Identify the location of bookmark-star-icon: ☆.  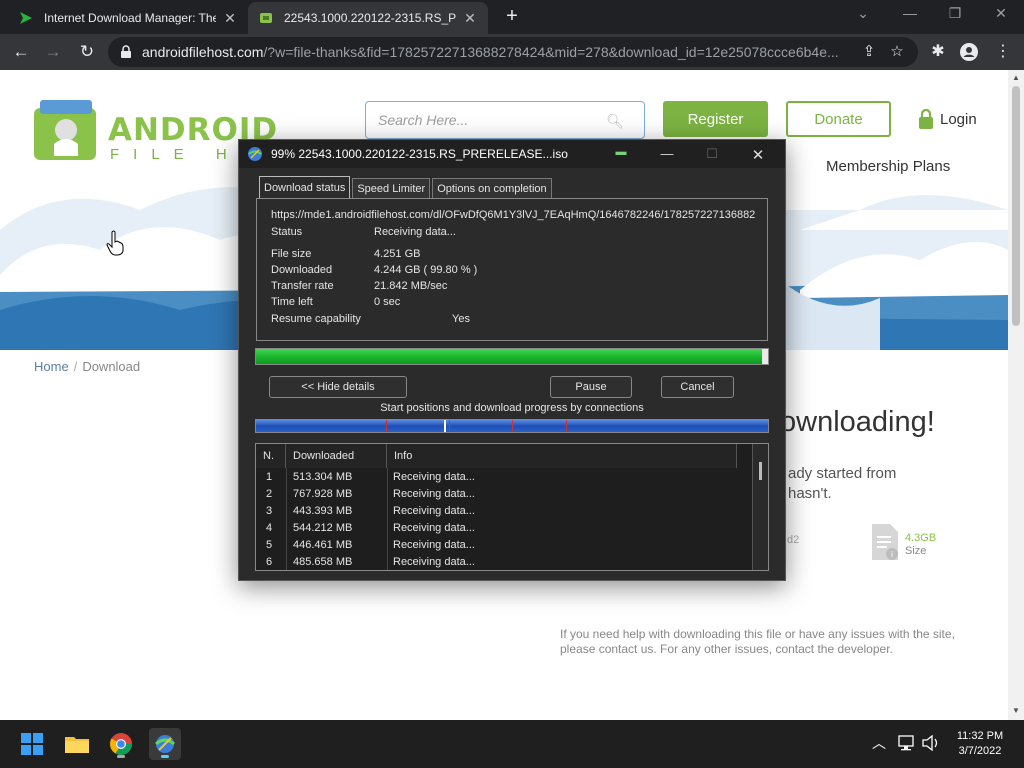
(897, 52).